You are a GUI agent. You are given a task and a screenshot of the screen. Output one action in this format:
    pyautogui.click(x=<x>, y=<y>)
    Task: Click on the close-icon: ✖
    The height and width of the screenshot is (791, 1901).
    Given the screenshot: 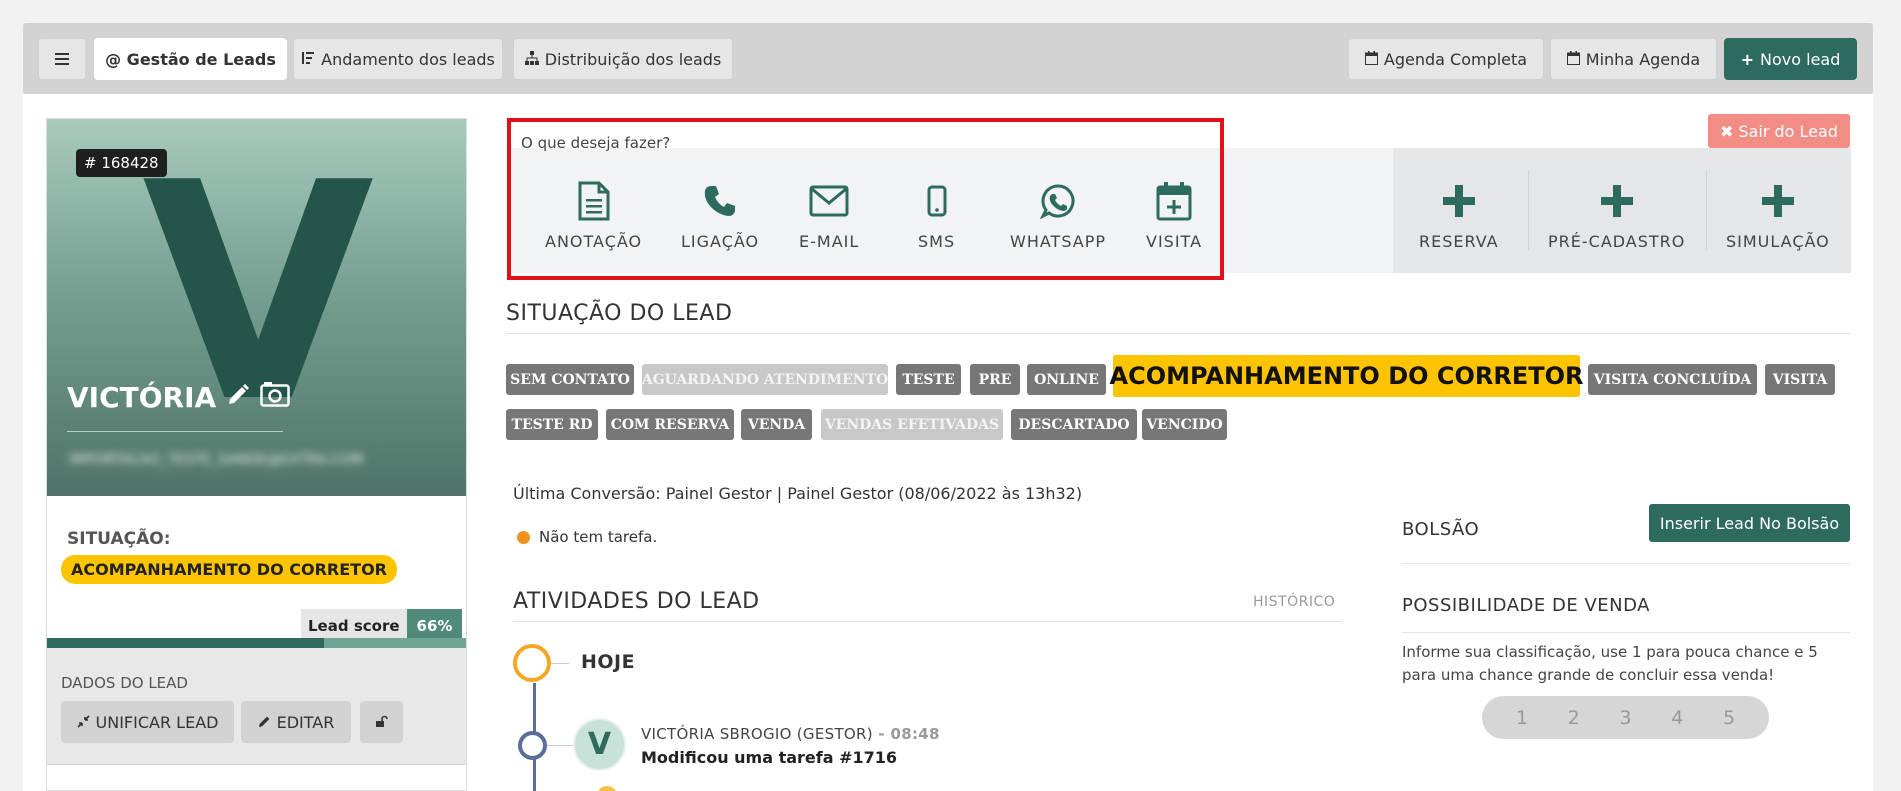 What is the action you would take?
    pyautogui.click(x=1727, y=131)
    